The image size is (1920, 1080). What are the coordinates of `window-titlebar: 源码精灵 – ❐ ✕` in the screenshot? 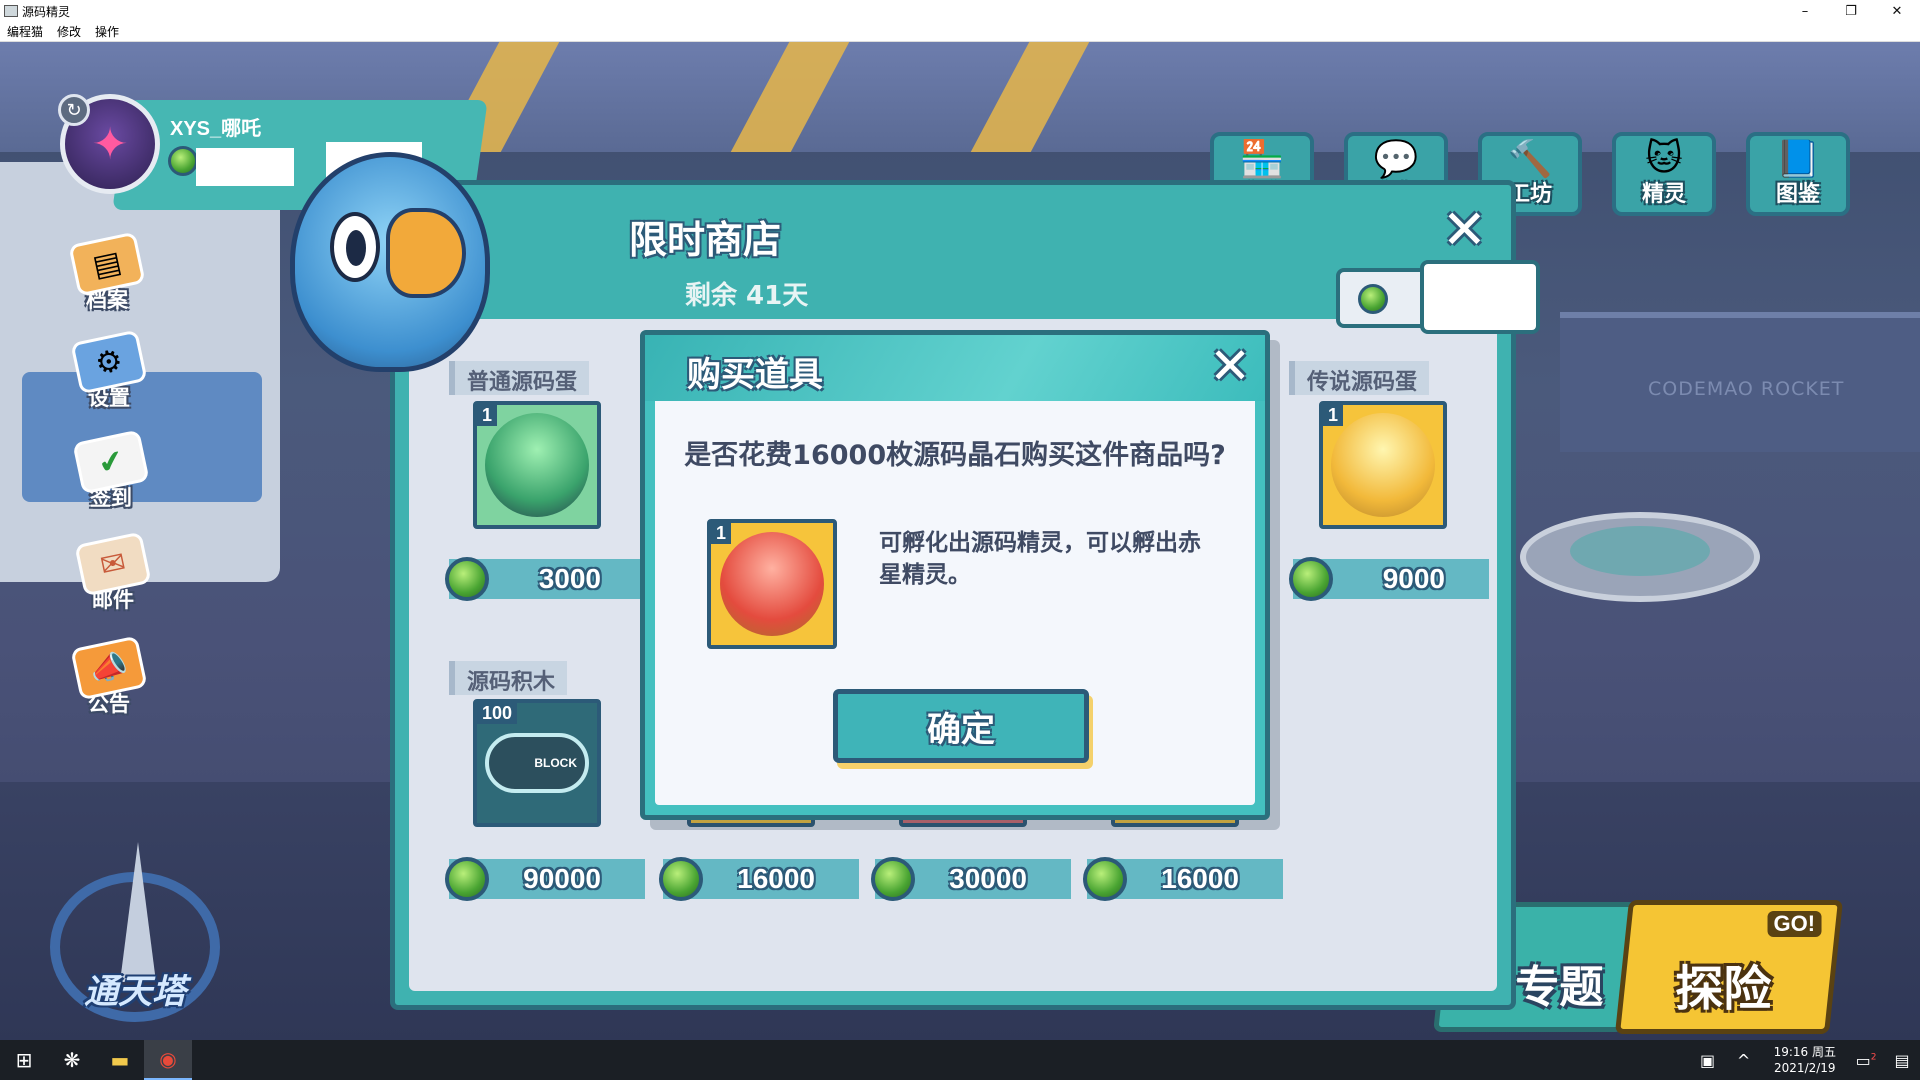 It's located at (960, 11).